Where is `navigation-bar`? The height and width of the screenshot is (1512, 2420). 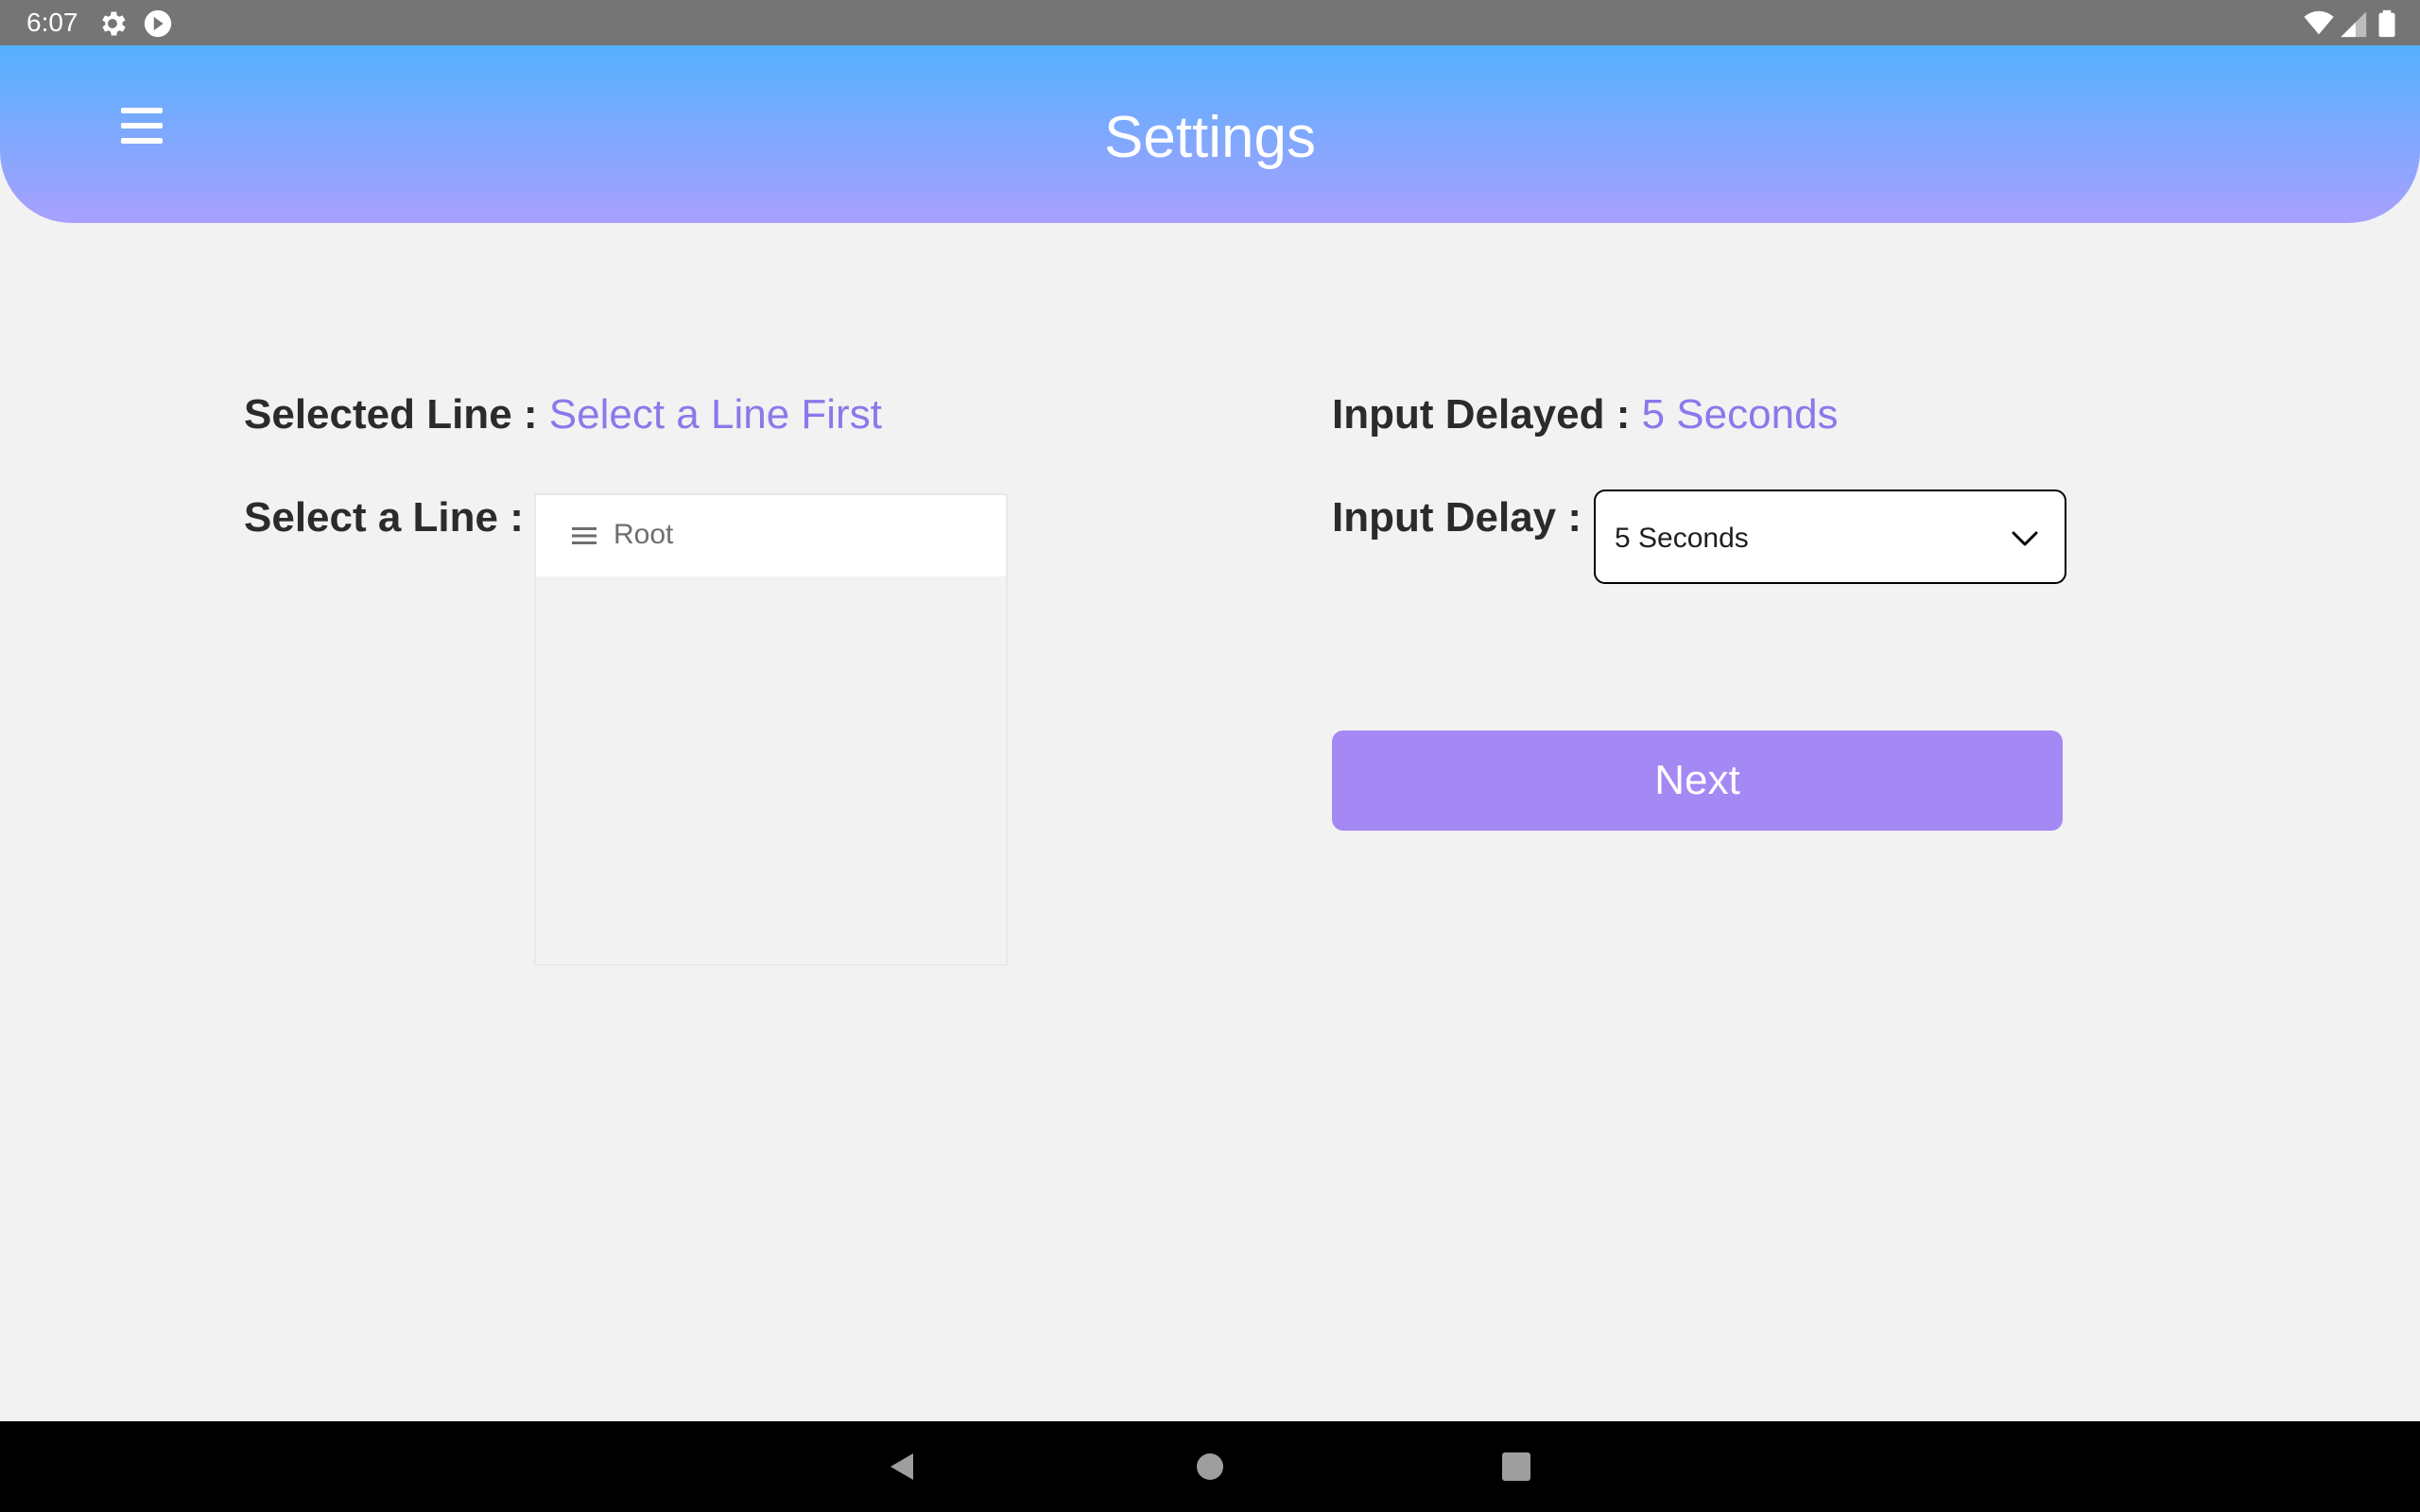 navigation-bar is located at coordinates (1210, 1466).